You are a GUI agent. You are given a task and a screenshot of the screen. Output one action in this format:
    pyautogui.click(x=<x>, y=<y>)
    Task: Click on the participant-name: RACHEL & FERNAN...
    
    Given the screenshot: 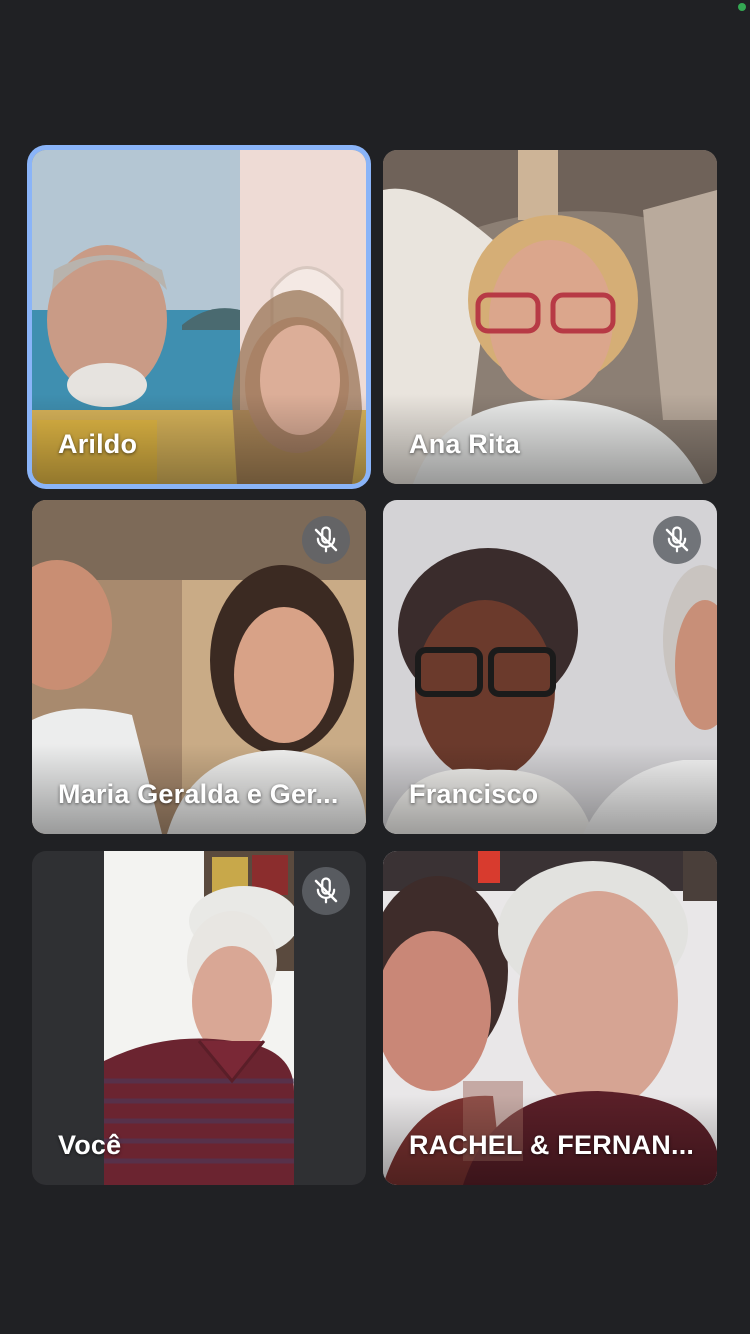 What is the action you would take?
    pyautogui.click(x=552, y=1145)
    